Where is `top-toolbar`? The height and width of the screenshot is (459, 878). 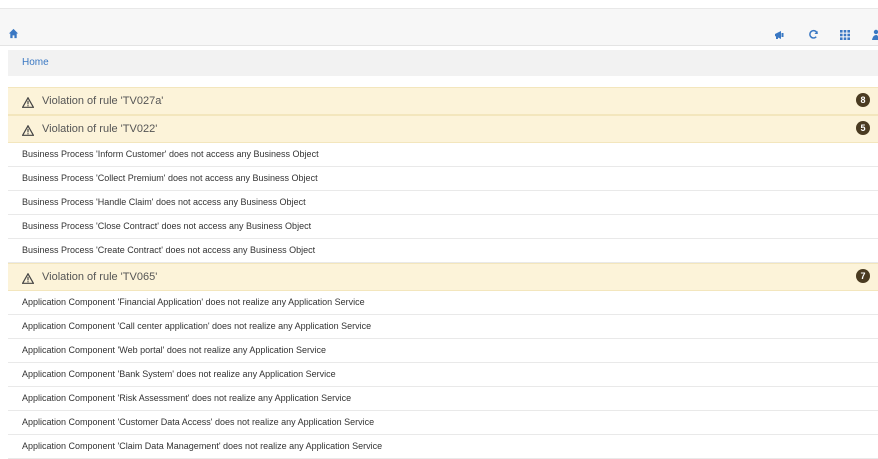 top-toolbar is located at coordinates (439, 27).